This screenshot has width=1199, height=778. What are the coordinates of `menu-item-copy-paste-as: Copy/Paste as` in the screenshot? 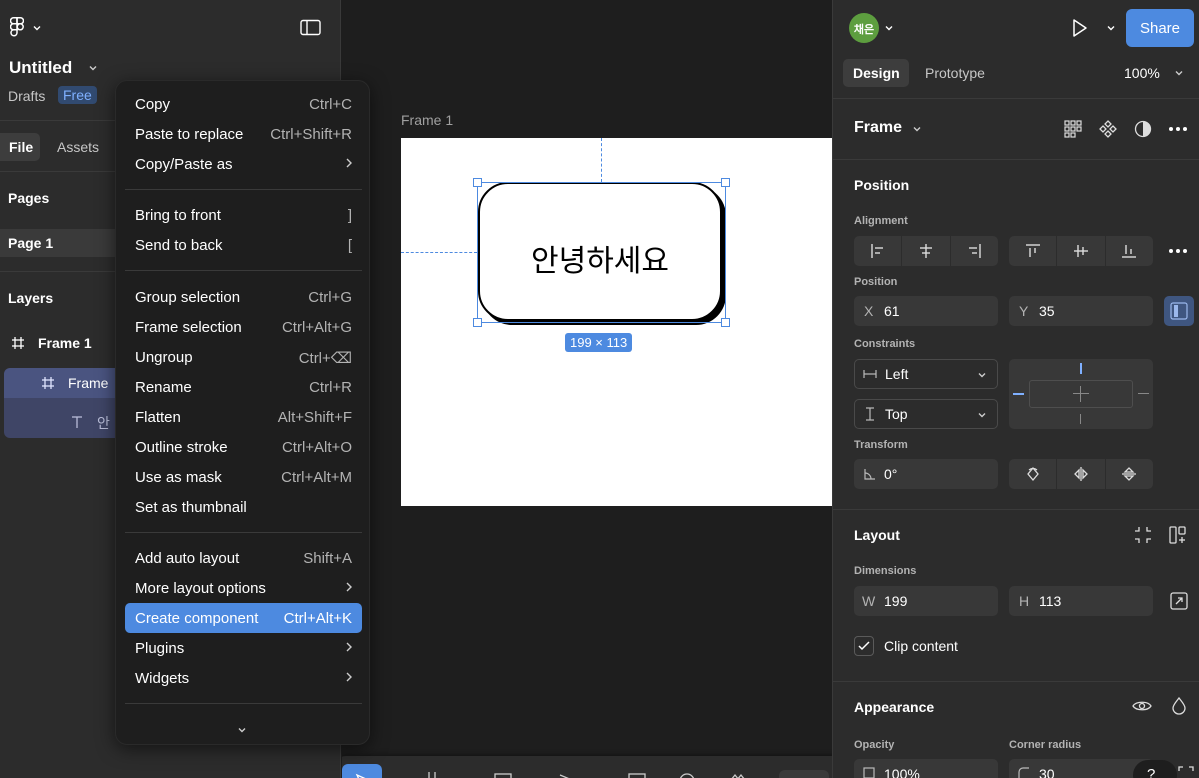 It's located at (243, 164).